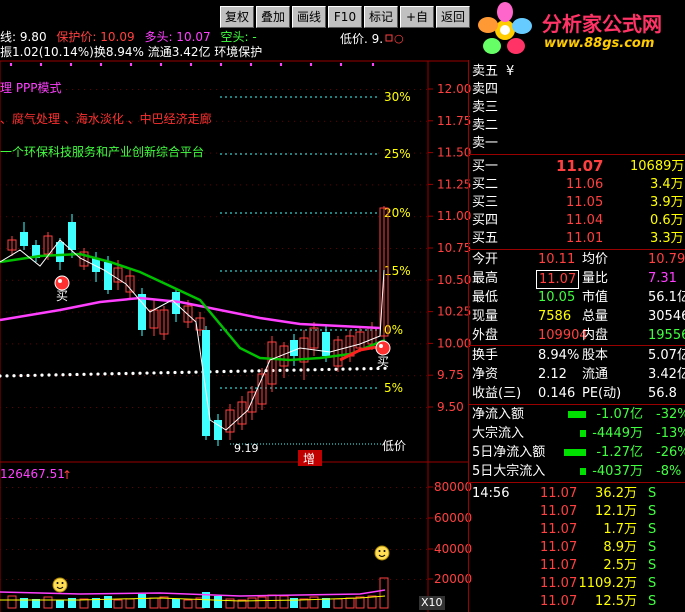 The height and width of the screenshot is (612, 685). I want to click on price-axis-label: 11.50, so click(454, 153).